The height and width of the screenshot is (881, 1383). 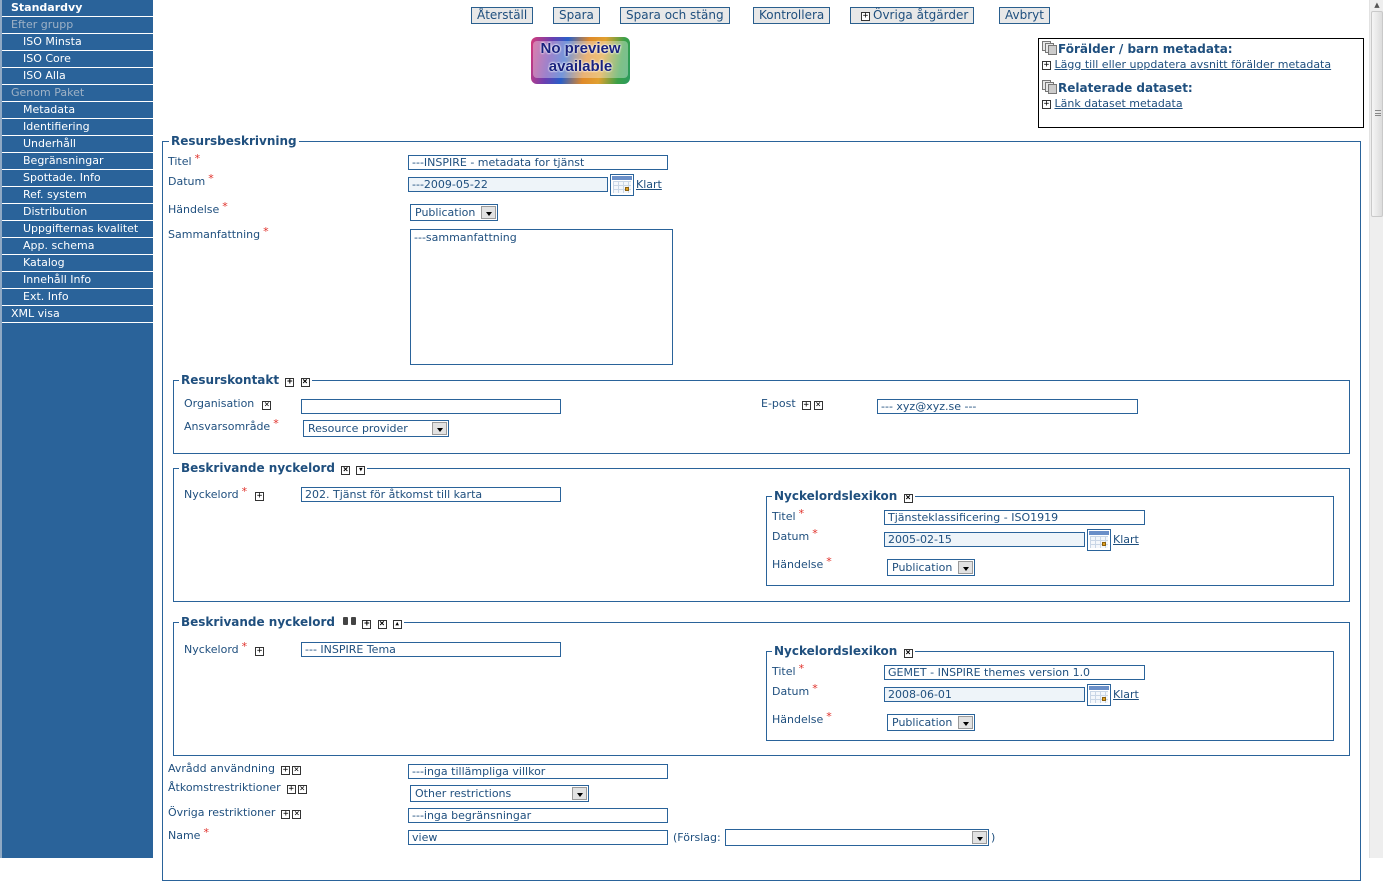 I want to click on use-limitation-input: ---inga tillämpliga villkor, so click(x=538, y=771).